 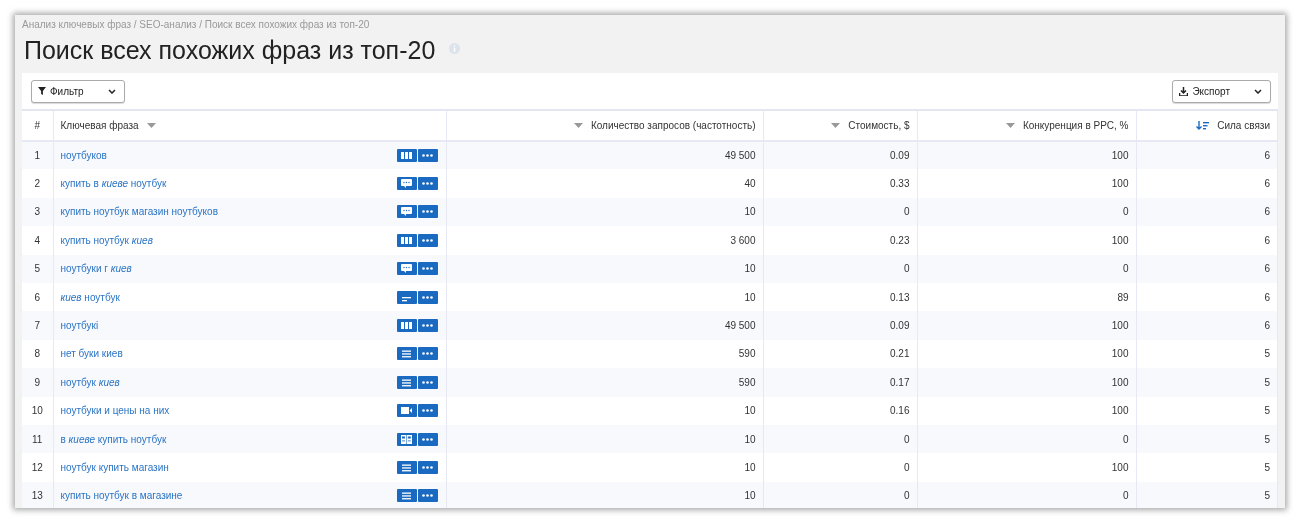 What do you see at coordinates (37, 326) in the screenshot?
I see `row-number: 7` at bounding box center [37, 326].